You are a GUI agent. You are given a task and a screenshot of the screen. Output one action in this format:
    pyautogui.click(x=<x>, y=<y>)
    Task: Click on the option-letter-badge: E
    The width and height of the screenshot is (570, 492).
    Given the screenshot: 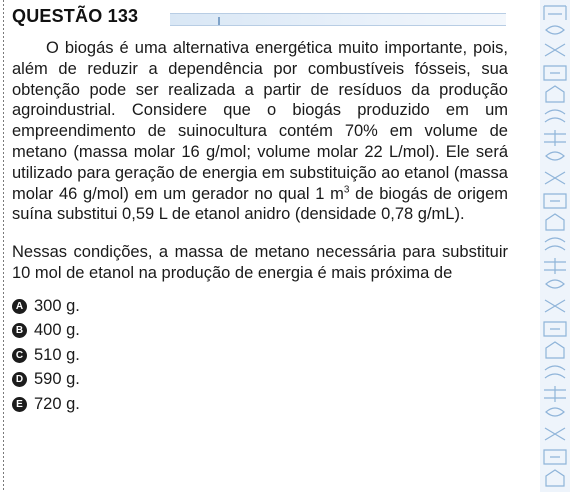 What is the action you would take?
    pyautogui.click(x=19, y=404)
    